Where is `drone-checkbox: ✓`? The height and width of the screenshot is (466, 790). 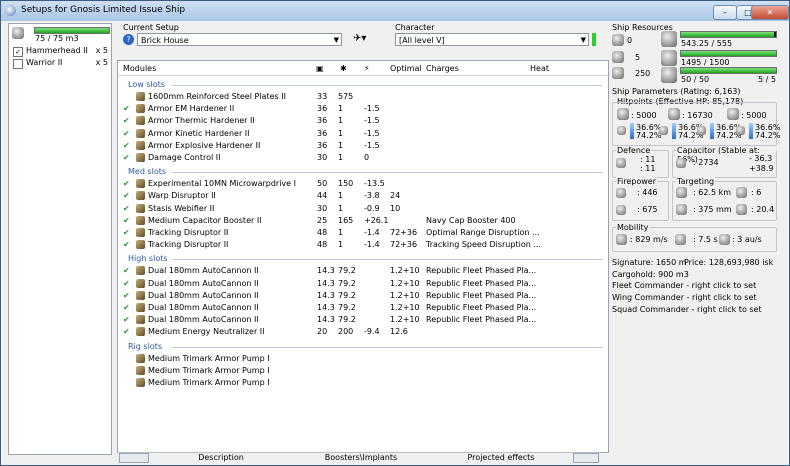
drone-checkbox: ✓ is located at coordinates (18, 52).